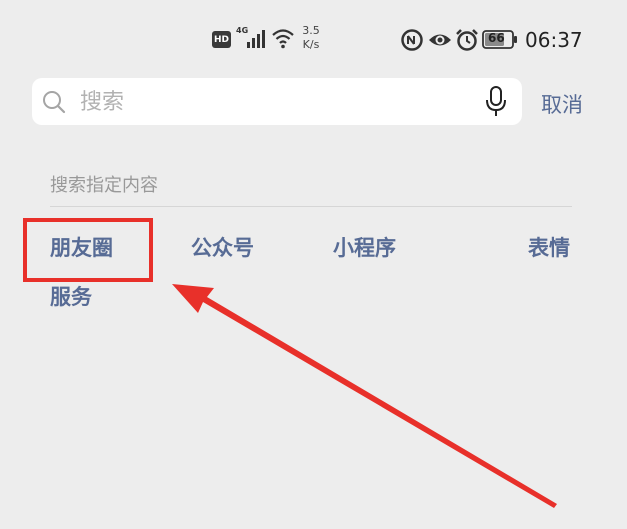 The width and height of the screenshot is (627, 529). I want to click on search-bar, so click(277, 101).